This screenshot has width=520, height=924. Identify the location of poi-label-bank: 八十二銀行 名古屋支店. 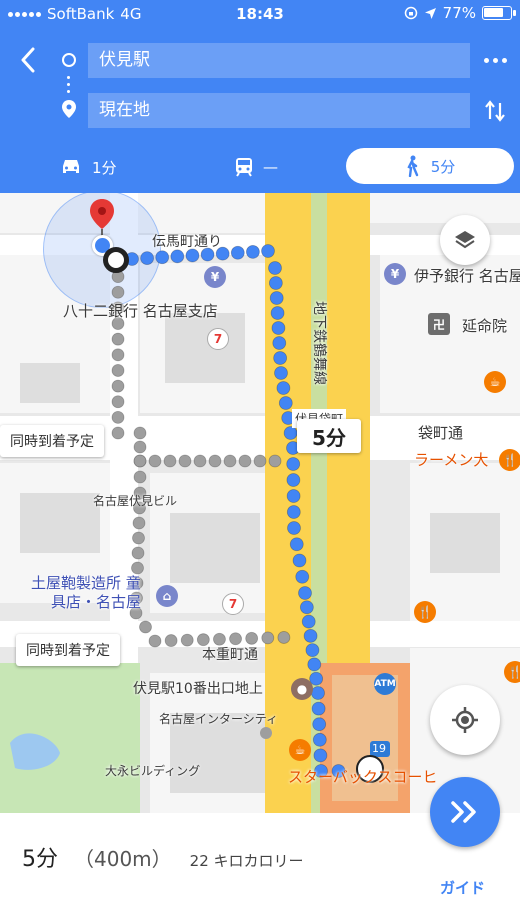
(140, 310).